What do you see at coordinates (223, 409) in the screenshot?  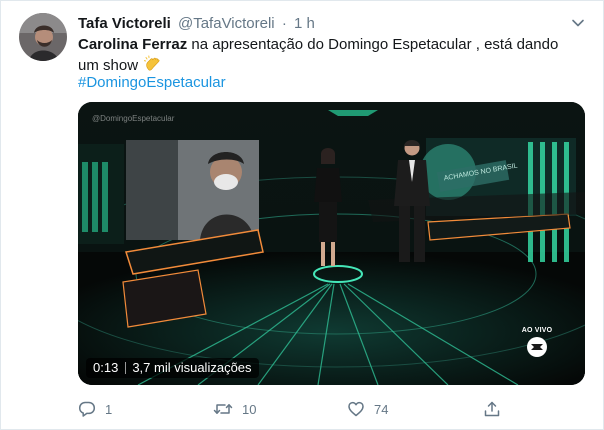 I see `retweet-icon` at bounding box center [223, 409].